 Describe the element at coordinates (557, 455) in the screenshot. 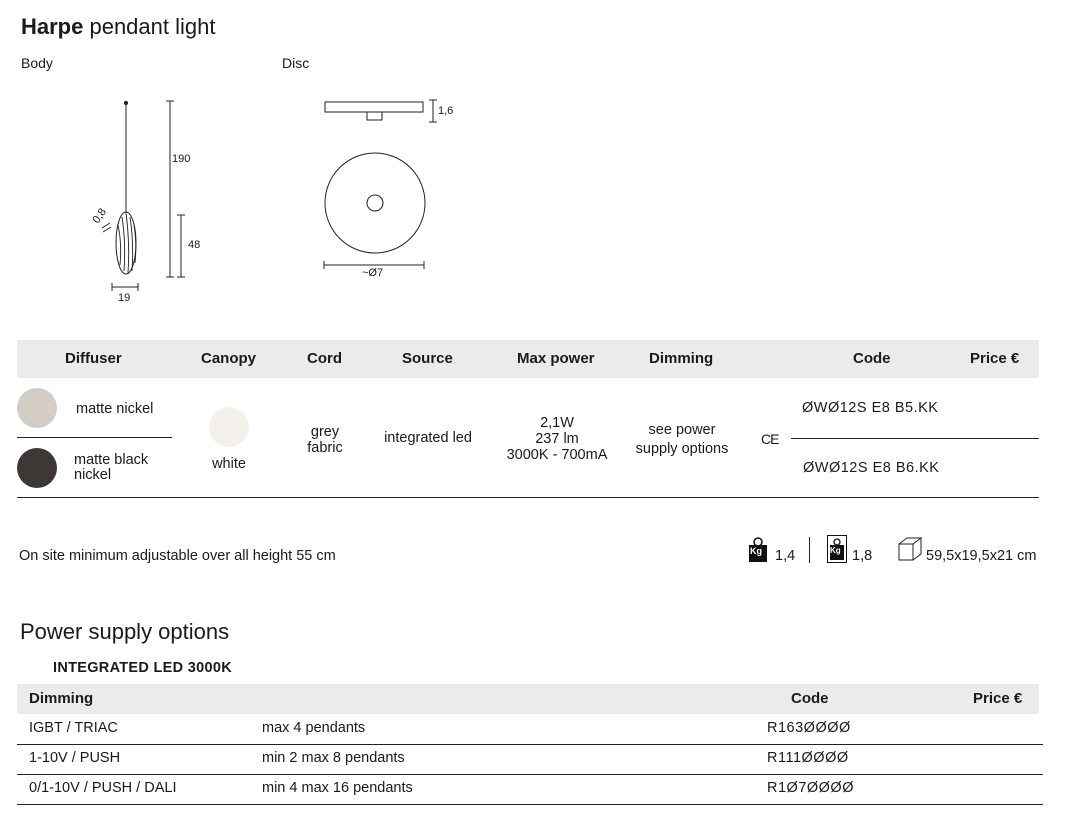

I see `power-kelvin: 3000K - 700mA` at that location.